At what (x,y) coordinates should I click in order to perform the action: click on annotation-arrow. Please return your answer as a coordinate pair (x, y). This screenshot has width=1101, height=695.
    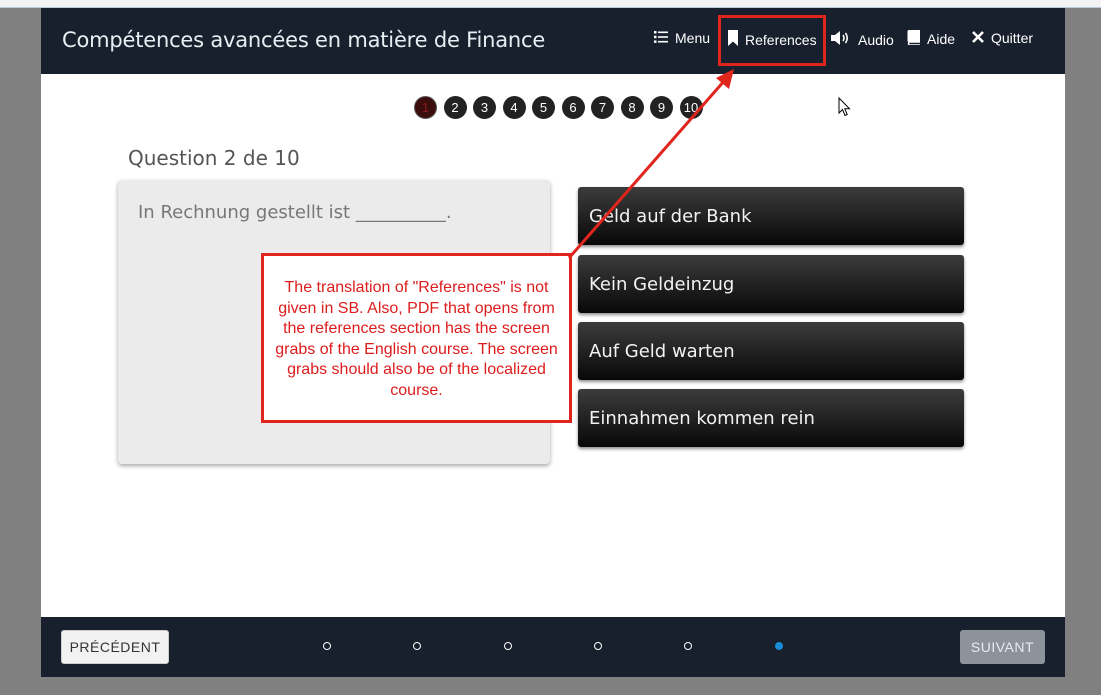
    Looking at the image, I should click on (650, 164).